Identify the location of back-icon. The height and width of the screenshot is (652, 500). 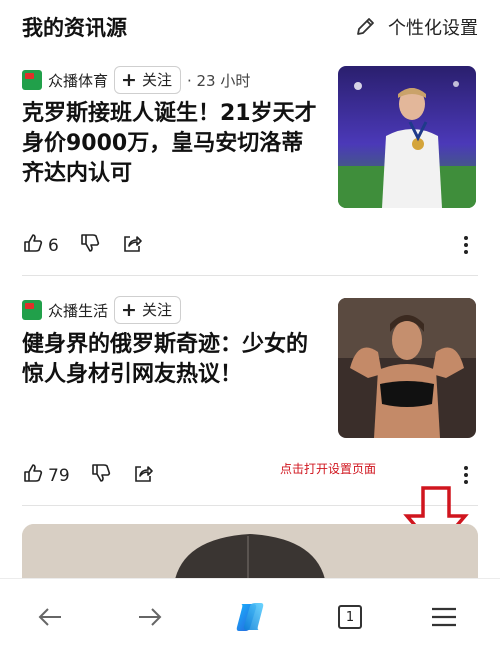
(49, 617).